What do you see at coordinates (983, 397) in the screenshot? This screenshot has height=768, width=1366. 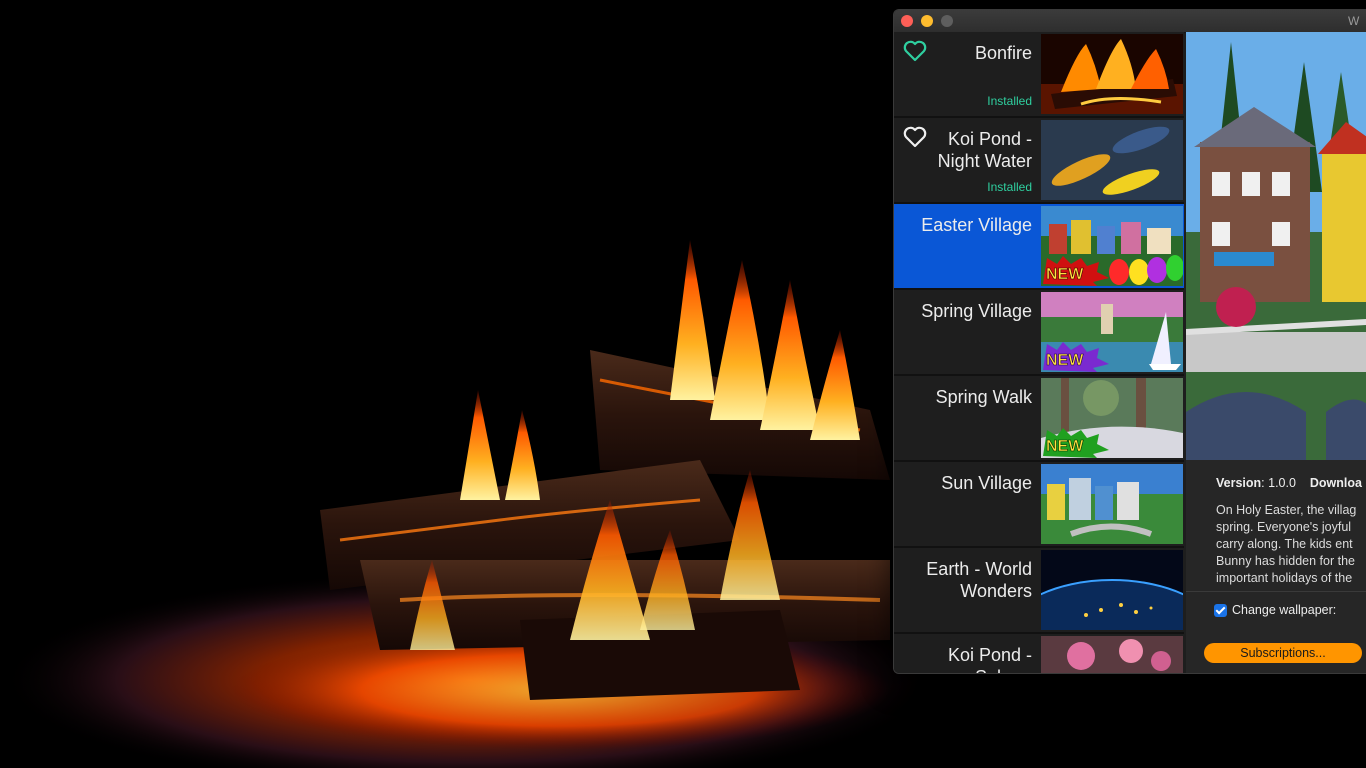 I see `item-name: Spring Walk` at bounding box center [983, 397].